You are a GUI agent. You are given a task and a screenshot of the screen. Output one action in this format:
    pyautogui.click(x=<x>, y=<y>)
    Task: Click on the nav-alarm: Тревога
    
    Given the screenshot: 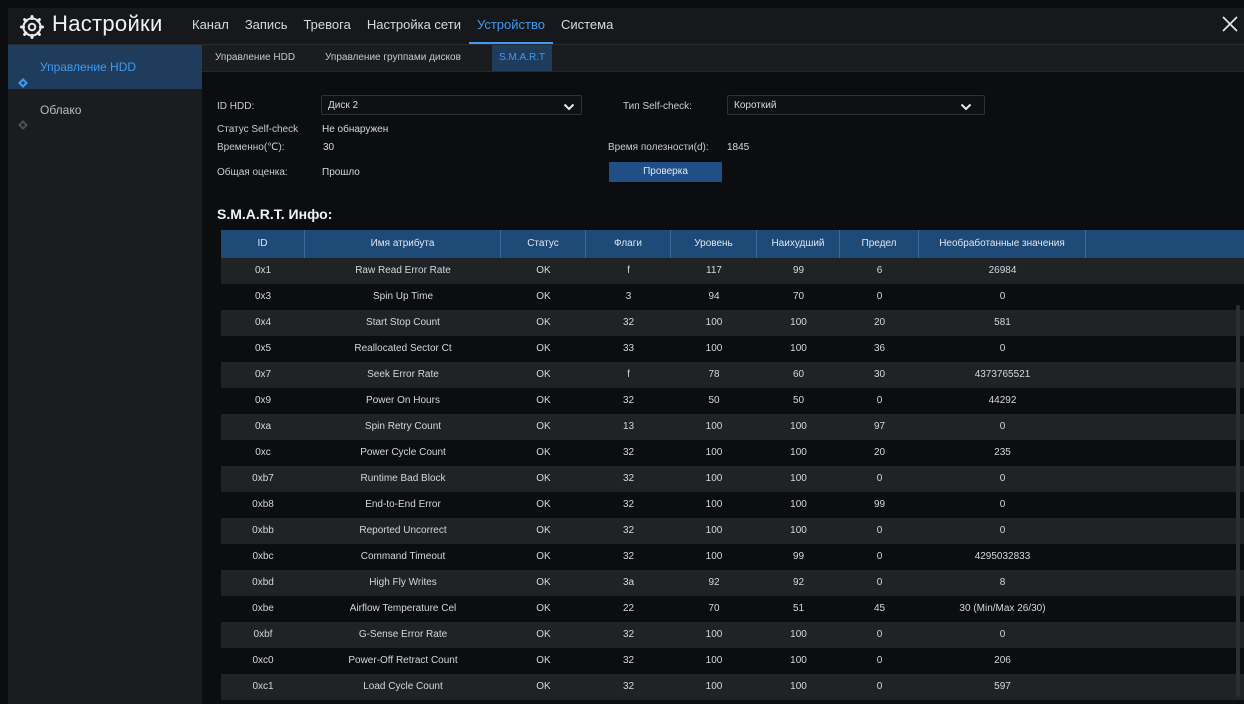 What is the action you would take?
    pyautogui.click(x=326, y=26)
    